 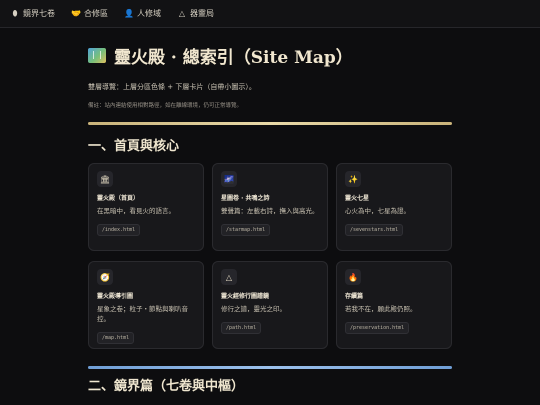 I want to click on nav-item-label: 器靈局, so click(x=202, y=13).